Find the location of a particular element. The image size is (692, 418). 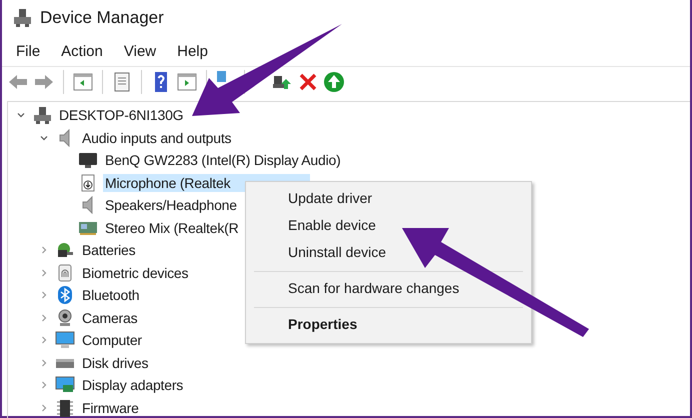

bluetooth-icon is located at coordinates (65, 295).